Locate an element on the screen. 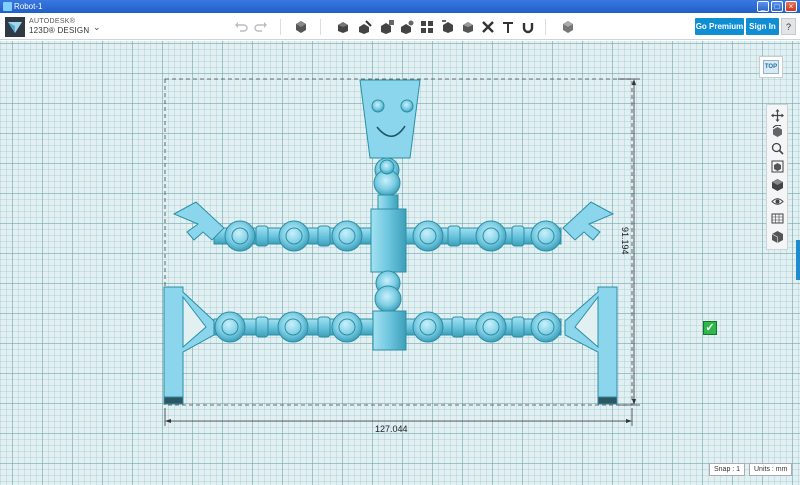  pan-icon is located at coordinates (777, 115).